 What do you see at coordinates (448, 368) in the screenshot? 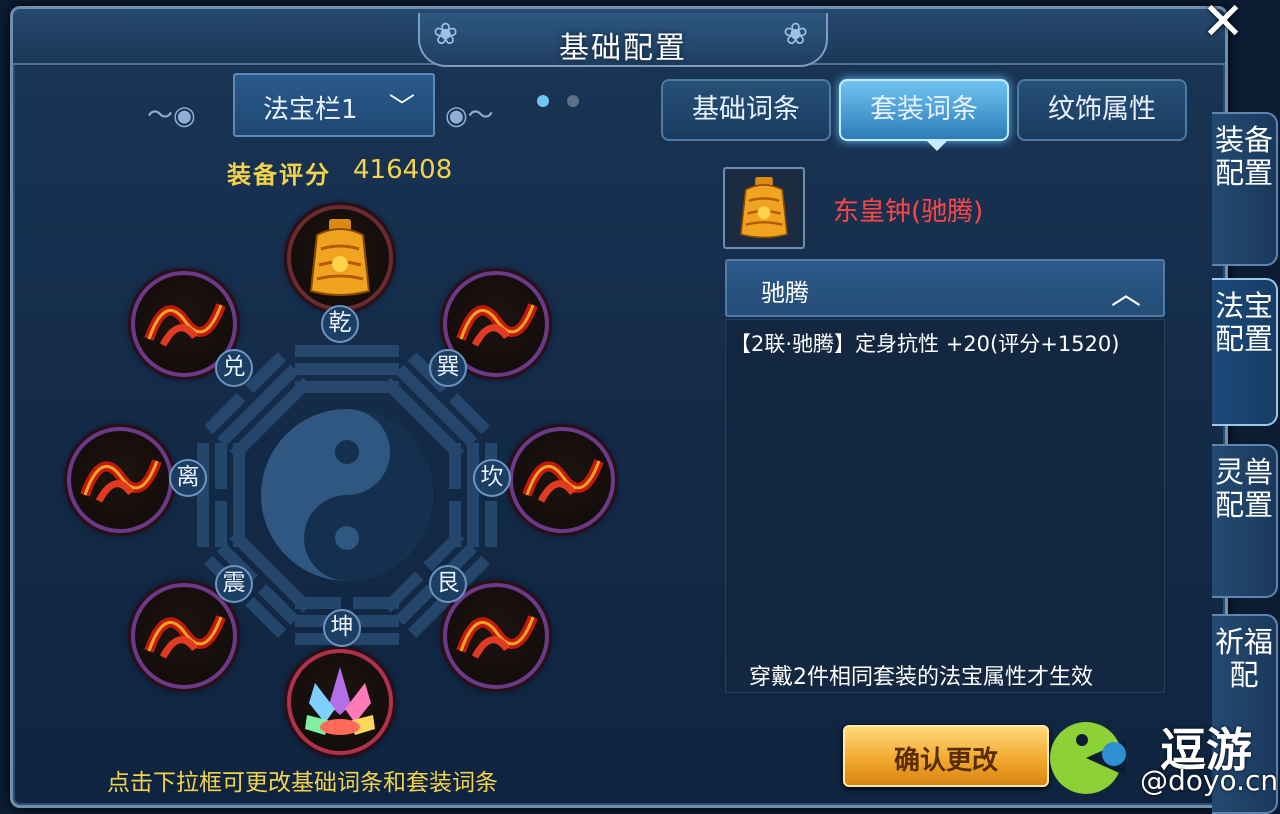
I see `trigram-label: 巽` at bounding box center [448, 368].